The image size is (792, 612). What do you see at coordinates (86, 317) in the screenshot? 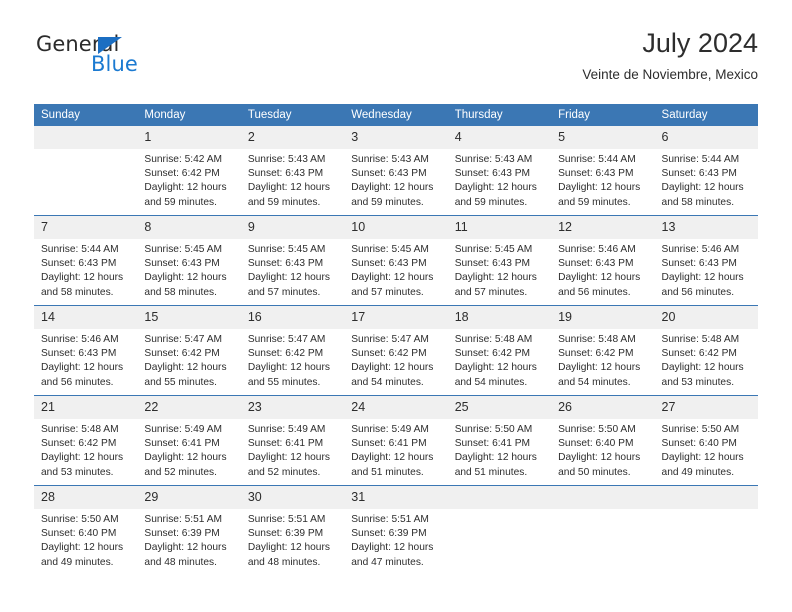
I see `day-number: 14` at bounding box center [86, 317].